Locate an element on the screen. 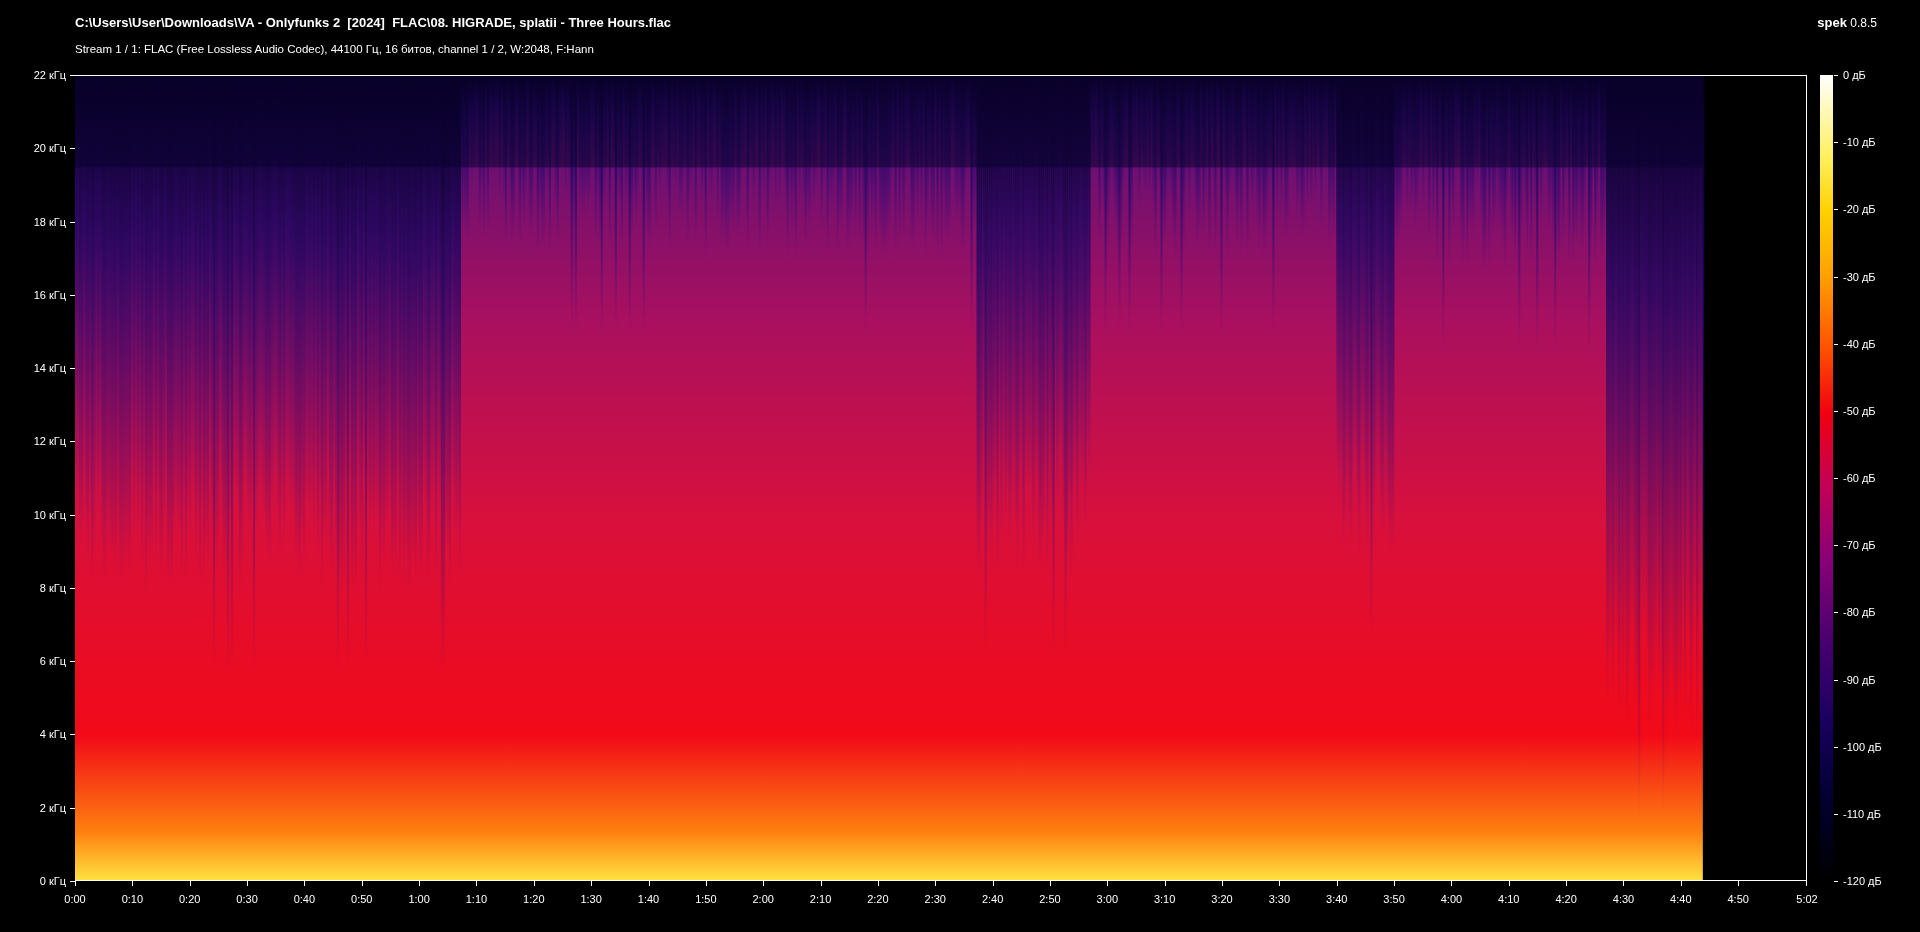 The width and height of the screenshot is (1920, 932). time-tick-label: 3:10 is located at coordinates (1164, 899).